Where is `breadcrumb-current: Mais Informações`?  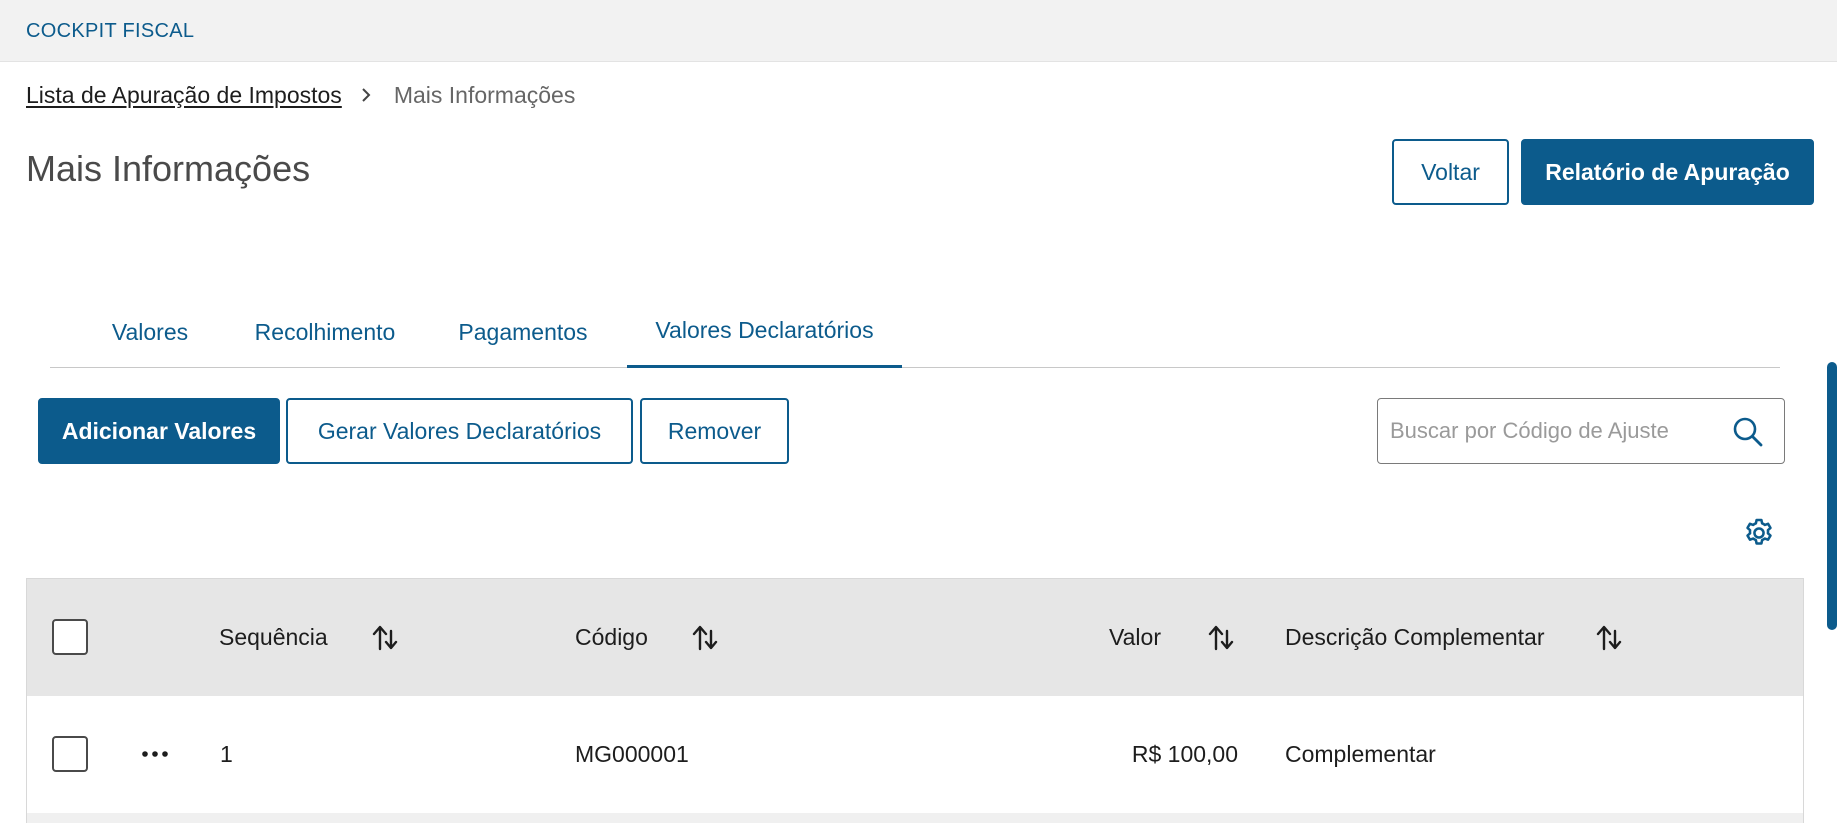 breadcrumb-current: Mais Informações is located at coordinates (484, 94).